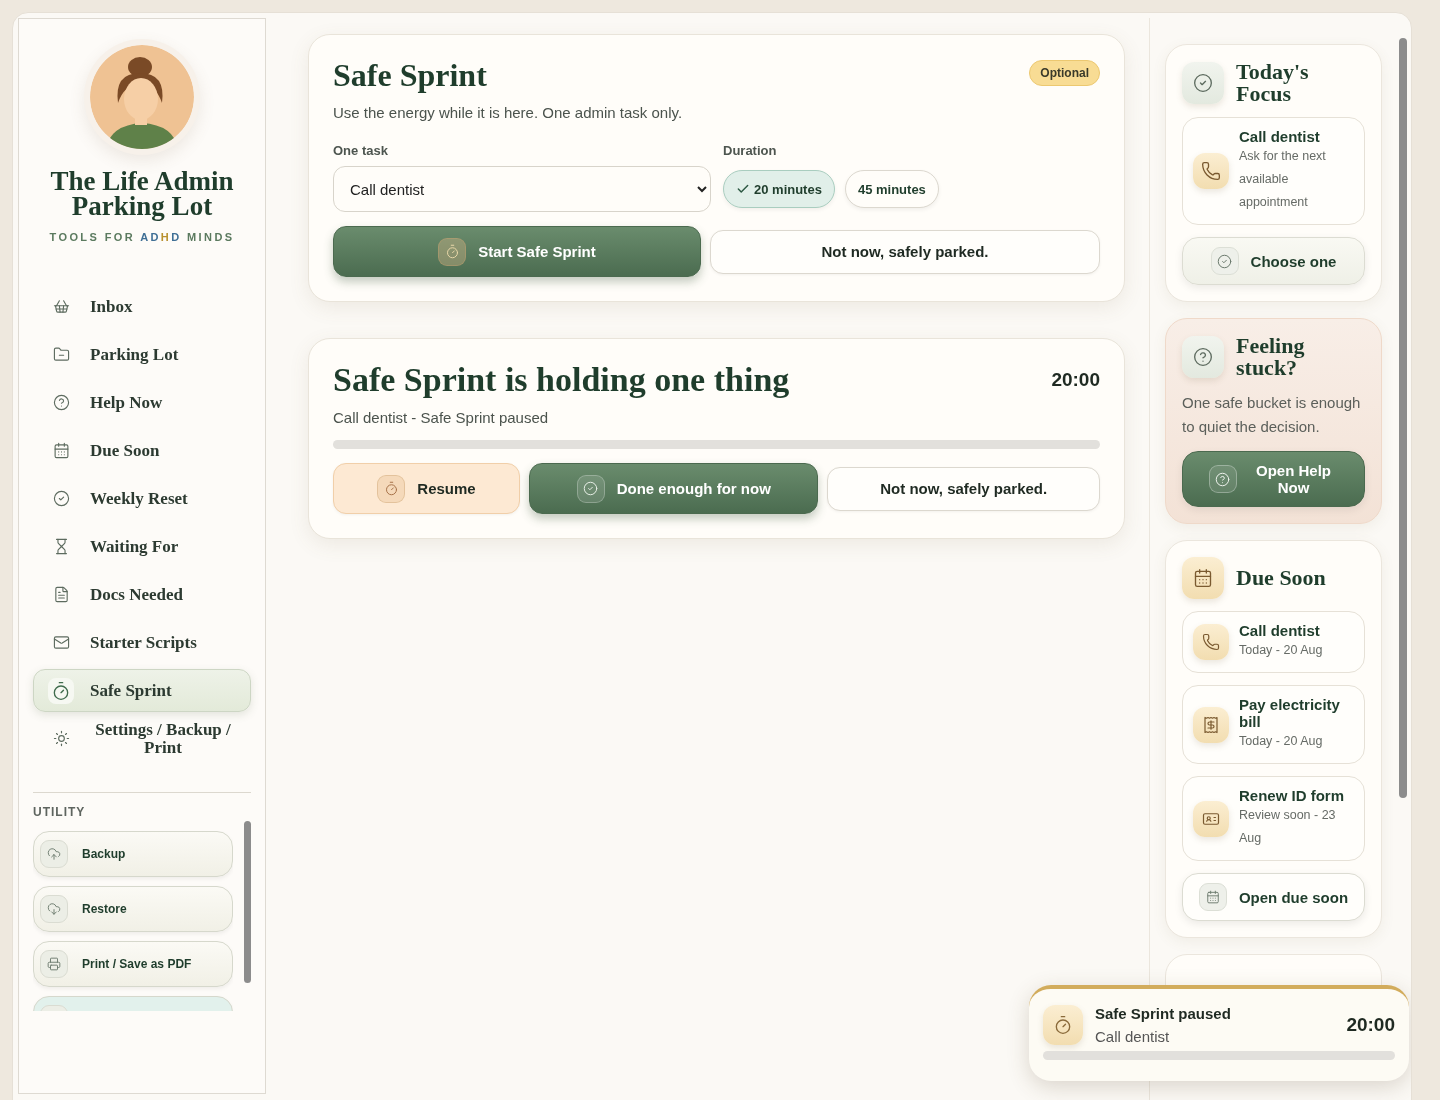  Describe the element at coordinates (61, 642) in the screenshot. I see `mail-icon` at that location.